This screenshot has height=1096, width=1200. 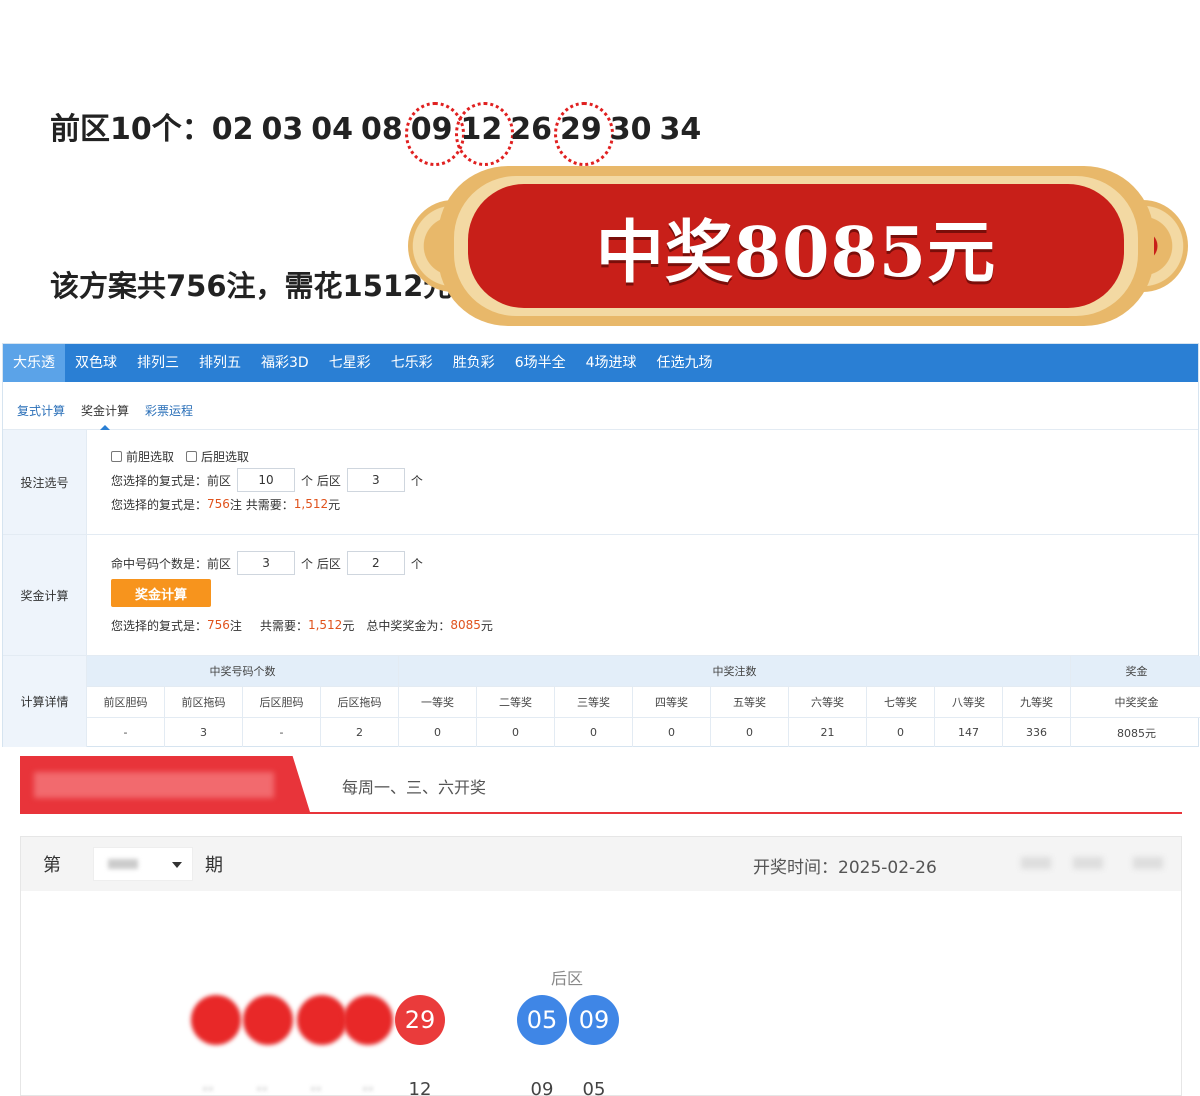 What do you see at coordinates (220, 363) in the screenshot?
I see `lottery-tab: 排列五` at bounding box center [220, 363].